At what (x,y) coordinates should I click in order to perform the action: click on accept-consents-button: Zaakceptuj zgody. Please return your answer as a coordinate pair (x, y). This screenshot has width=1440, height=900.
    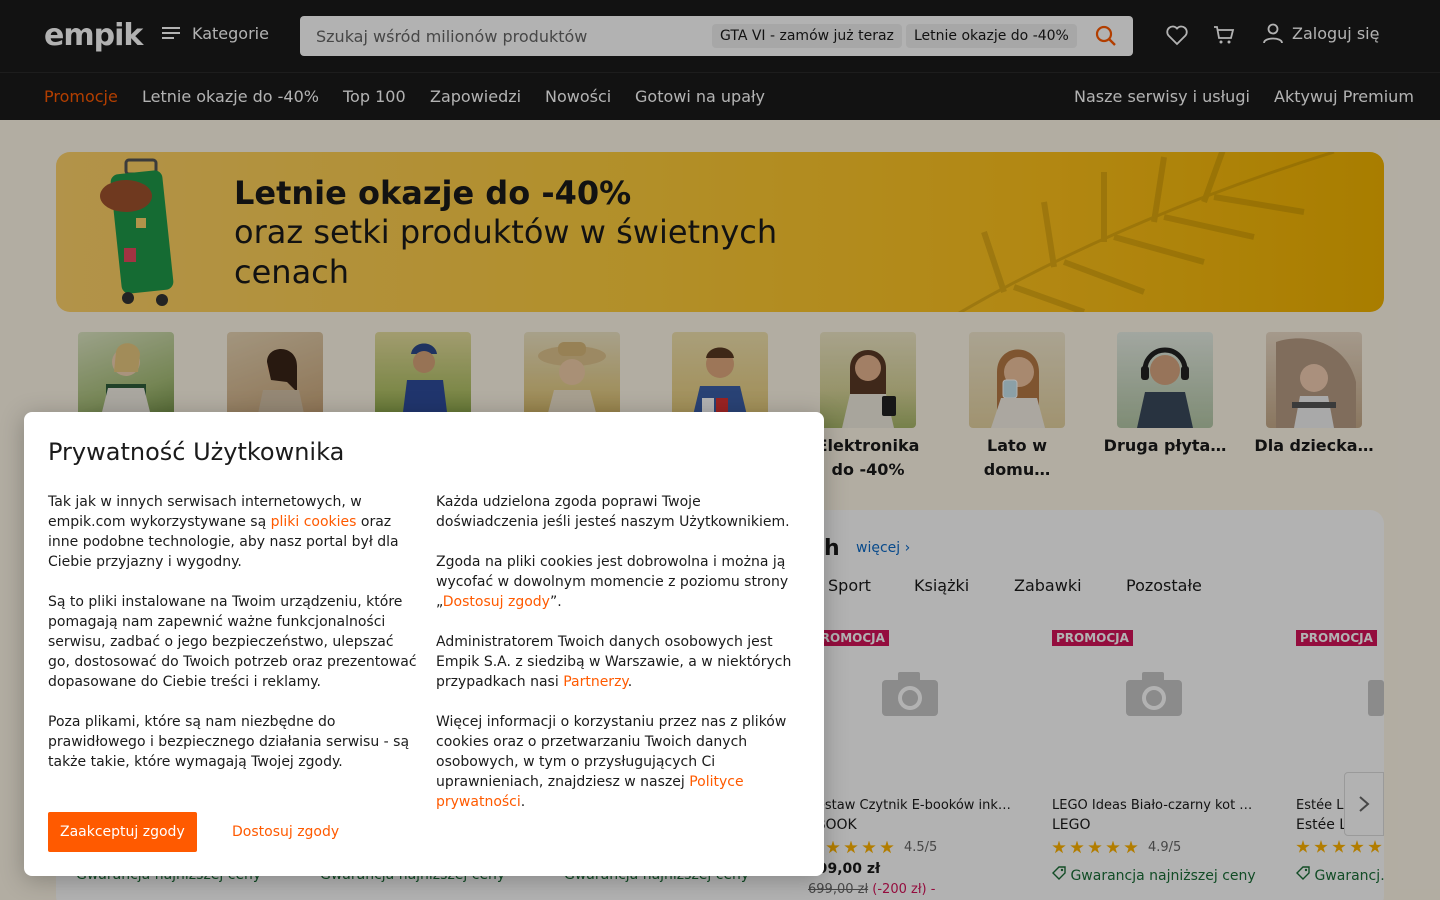
    Looking at the image, I should click on (122, 832).